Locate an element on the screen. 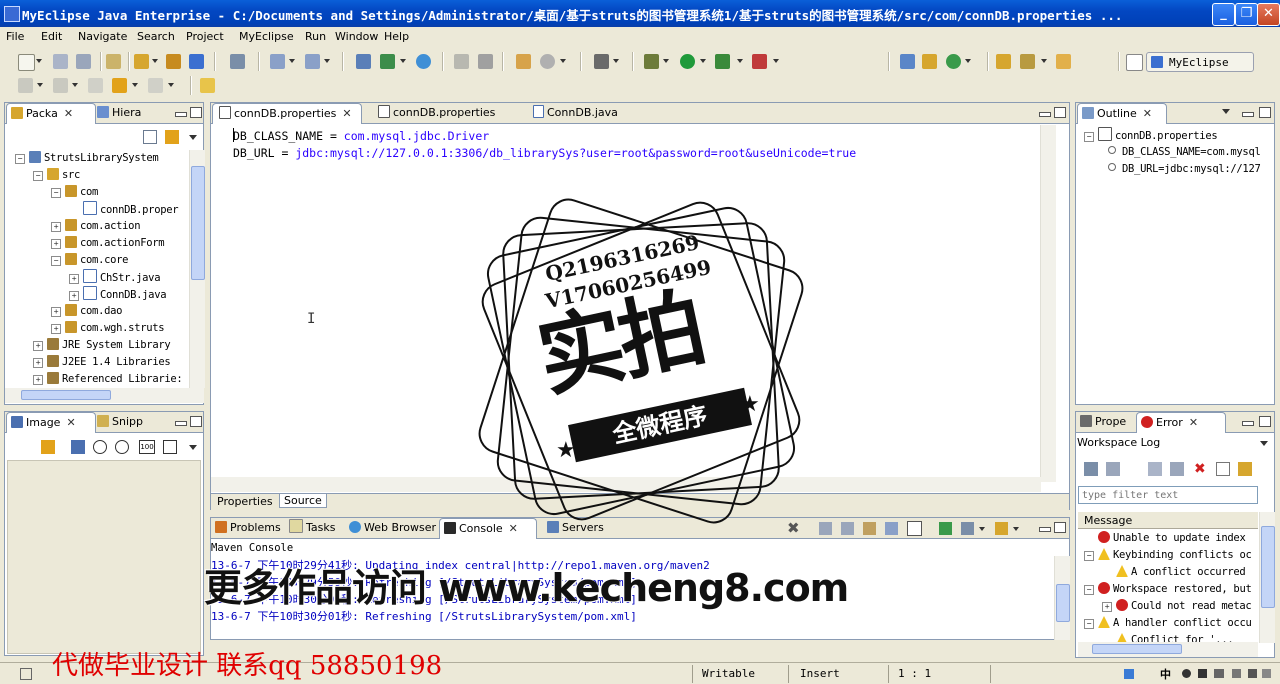 The height and width of the screenshot is (684, 1280). save-icon is located at coordinates (60, 61).